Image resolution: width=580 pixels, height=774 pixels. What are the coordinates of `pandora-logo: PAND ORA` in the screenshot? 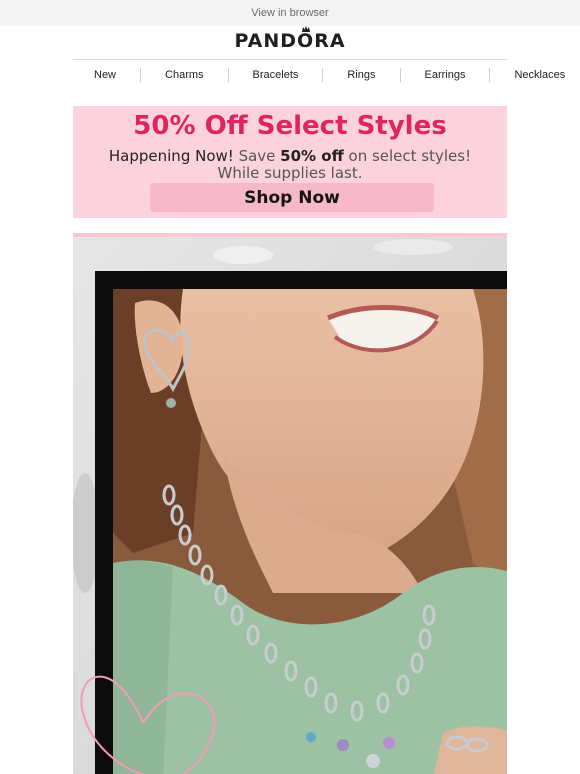 It's located at (290, 39).